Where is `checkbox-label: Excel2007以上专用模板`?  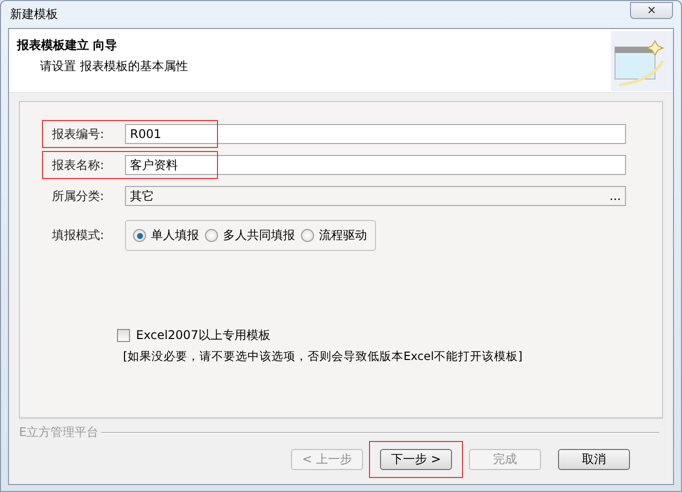
checkbox-label: Excel2007以上专用模板 is located at coordinates (203, 335).